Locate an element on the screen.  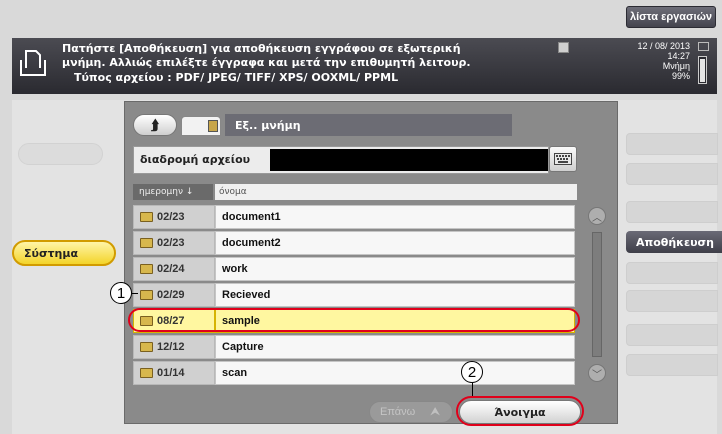
file-row: 12/12 Capture is located at coordinates (354, 348).